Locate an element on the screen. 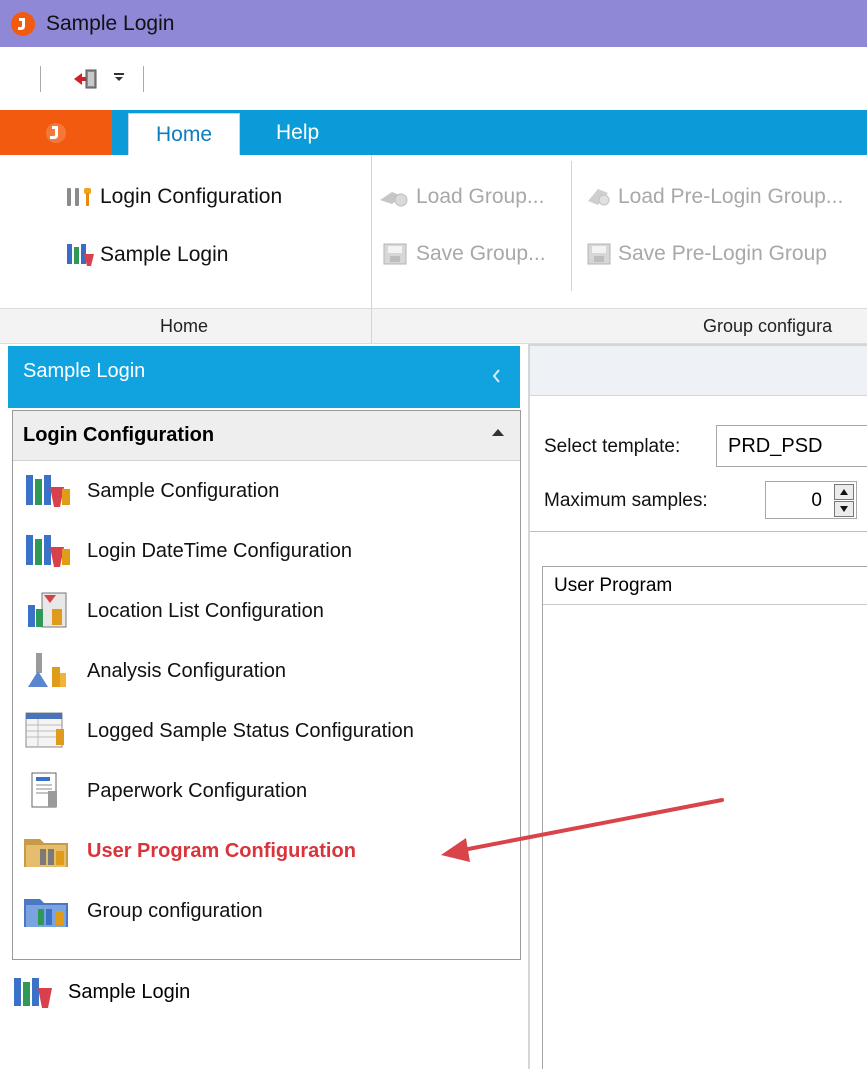  grid-column-header: User Program is located at coordinates (705, 586).